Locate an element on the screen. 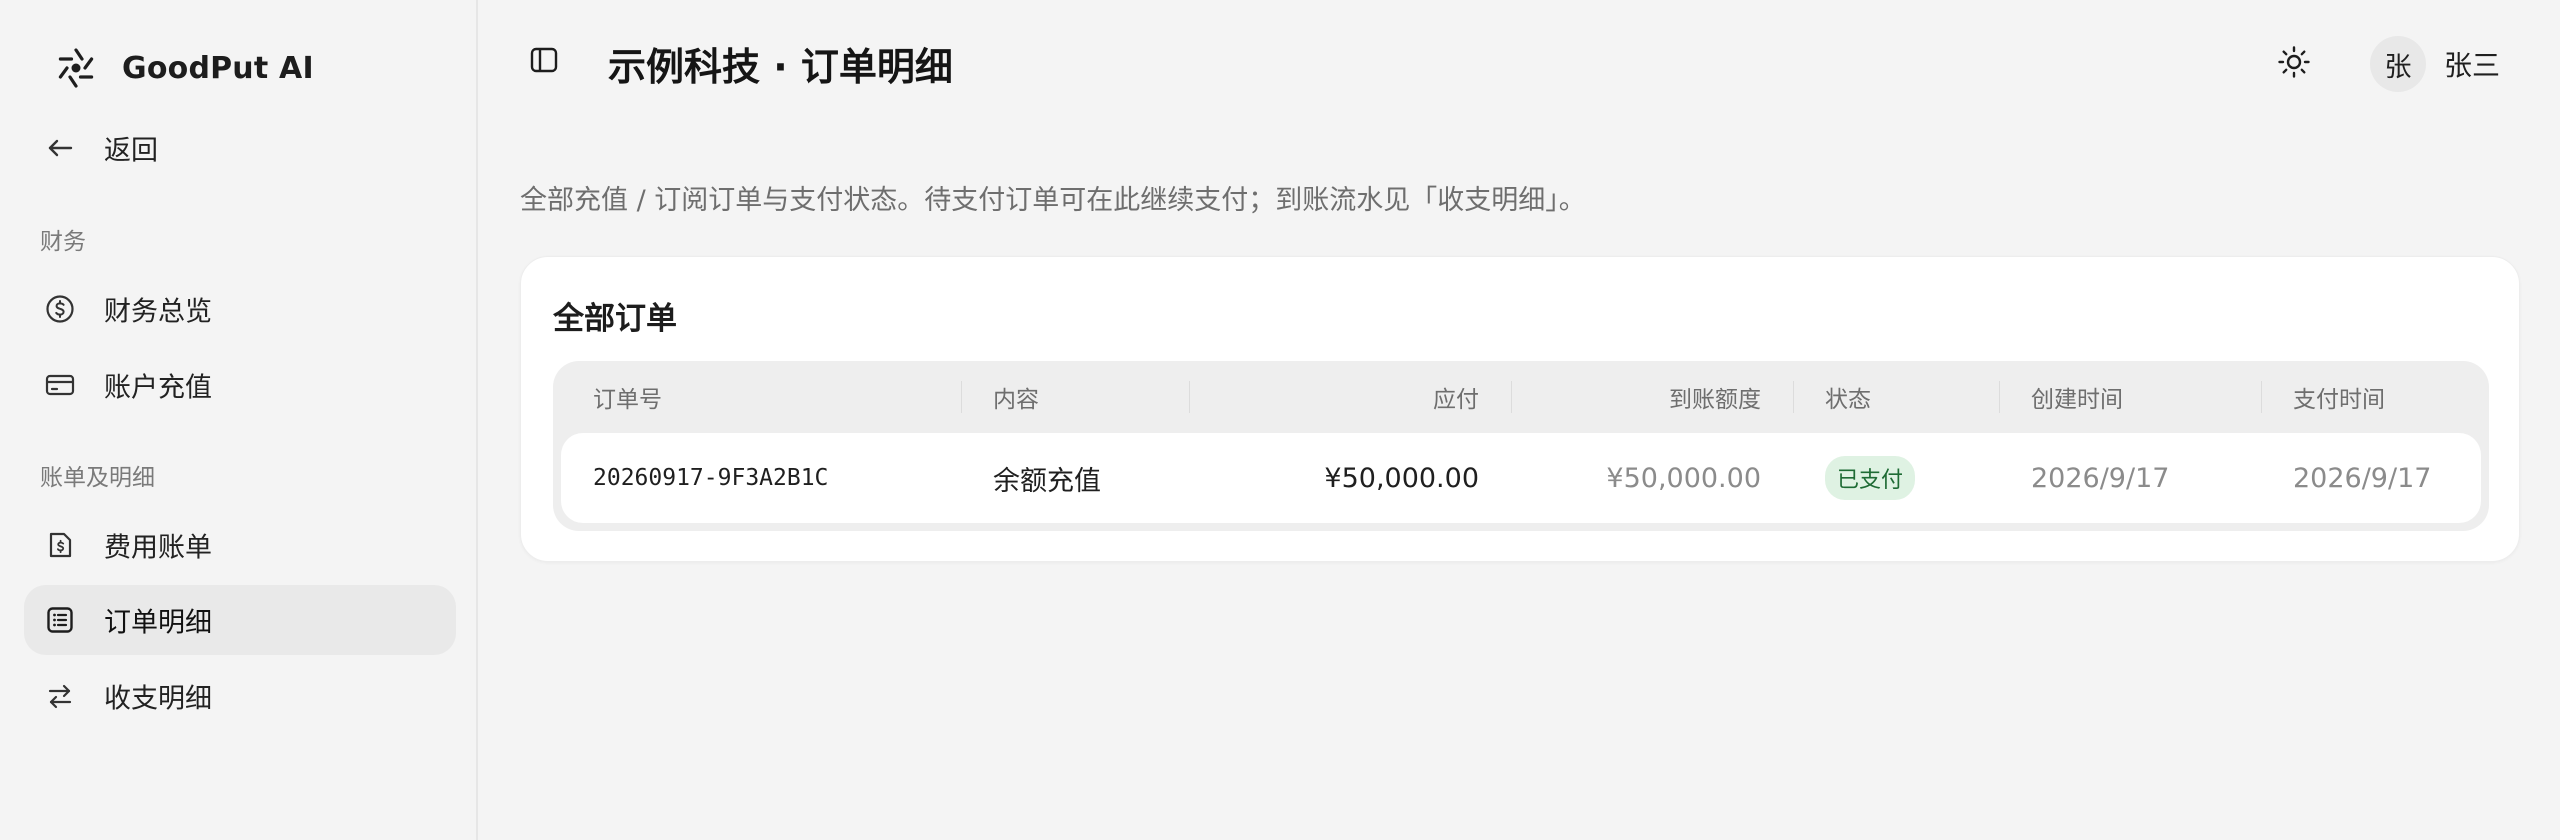 The image size is (2560, 840). column-header-created: 创建时间 is located at coordinates (2077, 400).